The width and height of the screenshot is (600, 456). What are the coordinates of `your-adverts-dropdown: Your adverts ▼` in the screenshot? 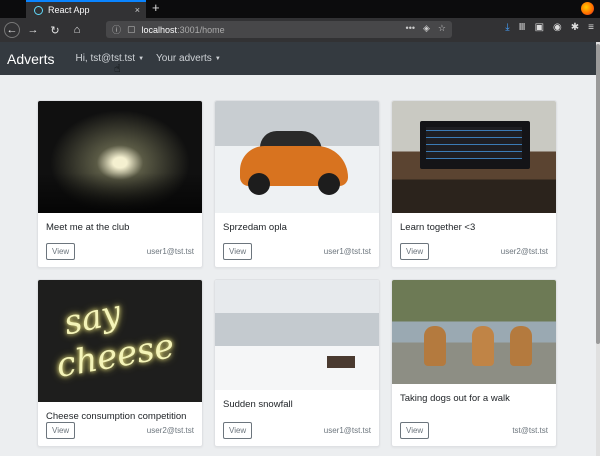 It's located at (188, 58).